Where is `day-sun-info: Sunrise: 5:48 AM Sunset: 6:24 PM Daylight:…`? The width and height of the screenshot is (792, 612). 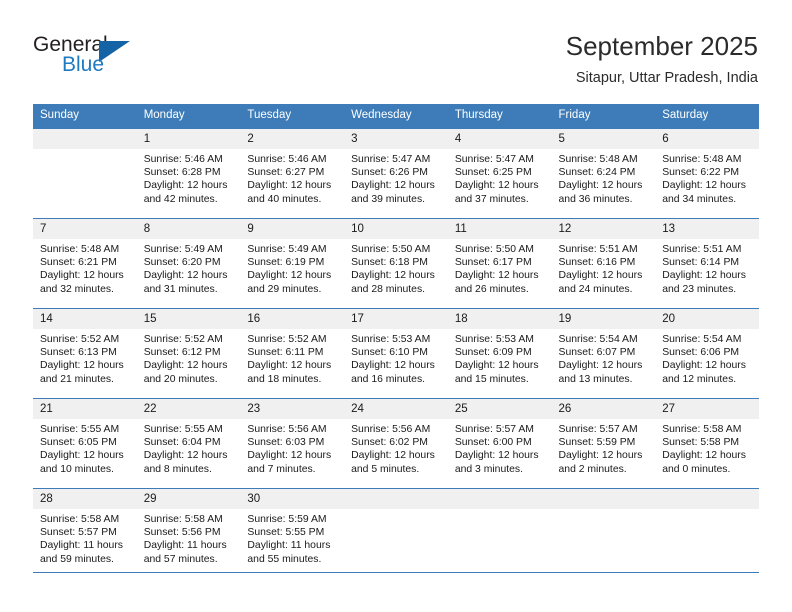 day-sun-info: Sunrise: 5:48 AM Sunset: 6:24 PM Daylight:… is located at coordinates (604, 177).